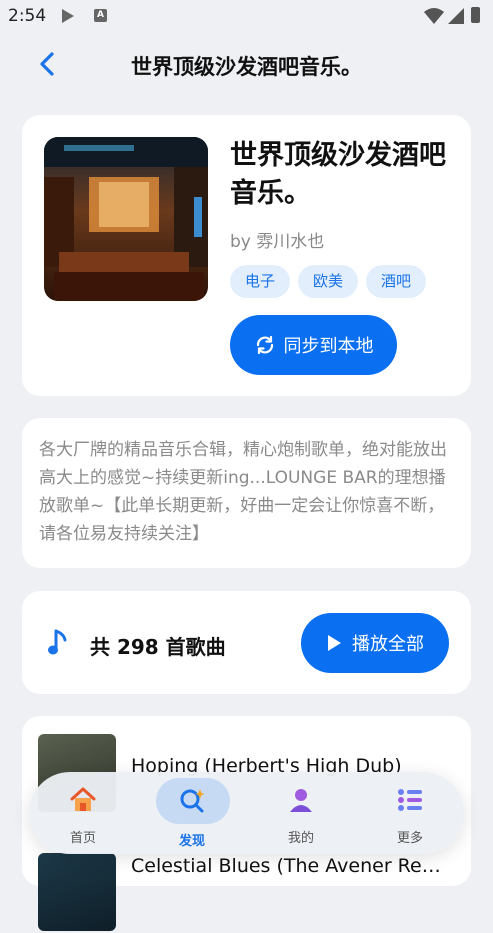 The height and width of the screenshot is (933, 493). Describe the element at coordinates (158, 647) in the screenshot. I see `song-count: 共 298 首歌曲` at that location.